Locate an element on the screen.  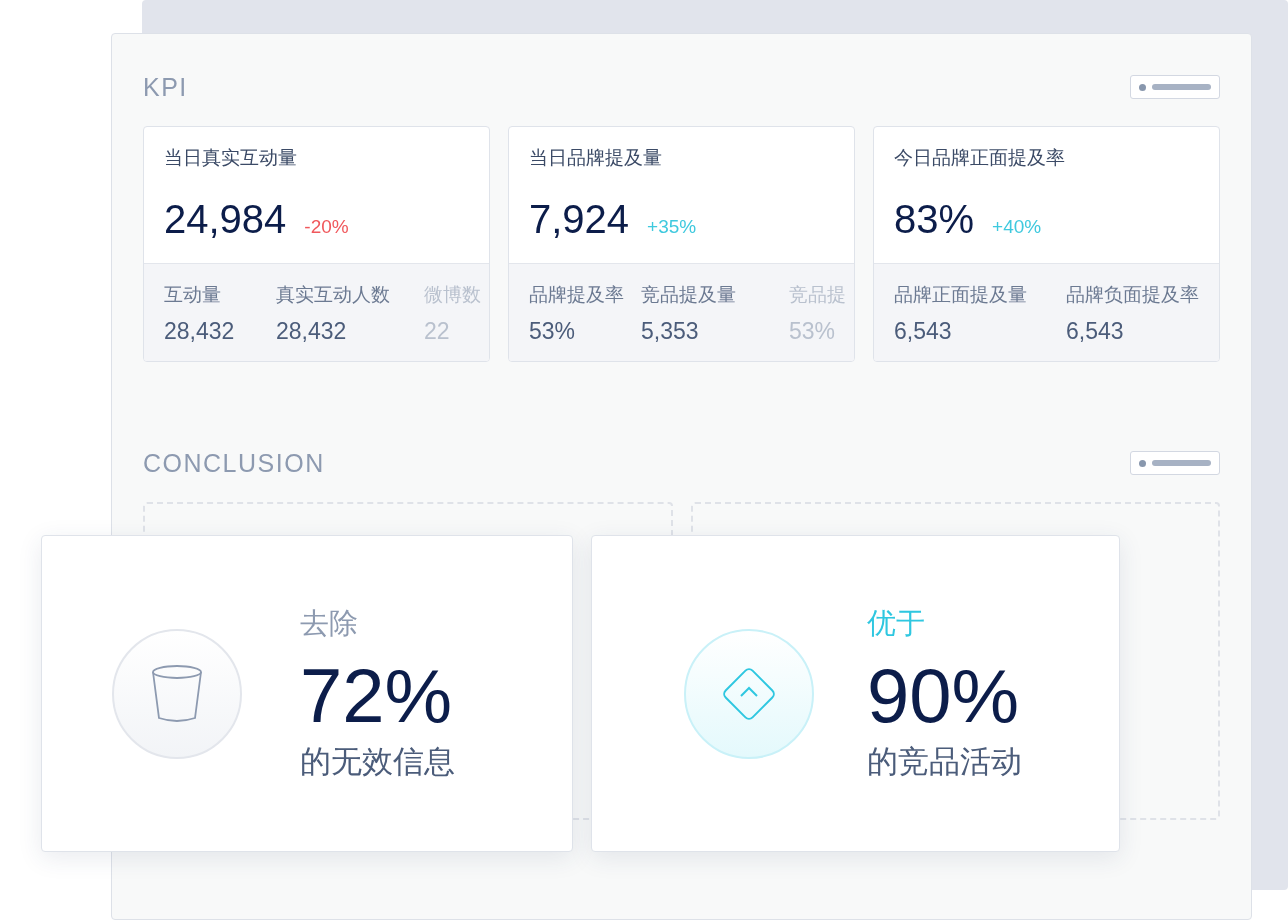
kpi-change: +40% is located at coordinates (1017, 227).